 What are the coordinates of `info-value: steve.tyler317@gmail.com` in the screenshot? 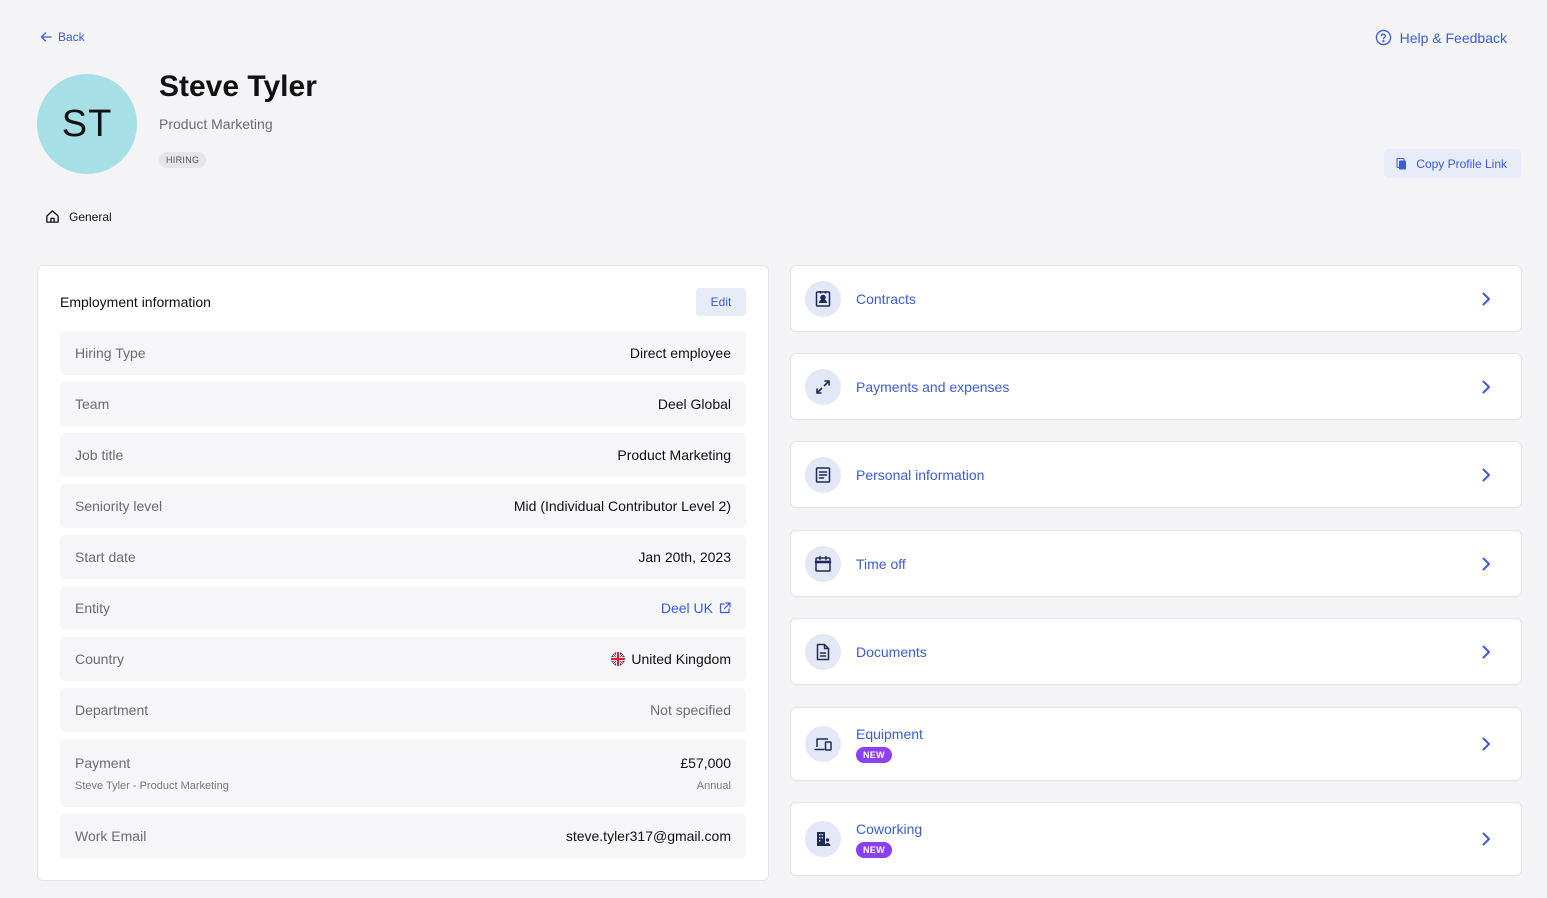 It's located at (648, 836).